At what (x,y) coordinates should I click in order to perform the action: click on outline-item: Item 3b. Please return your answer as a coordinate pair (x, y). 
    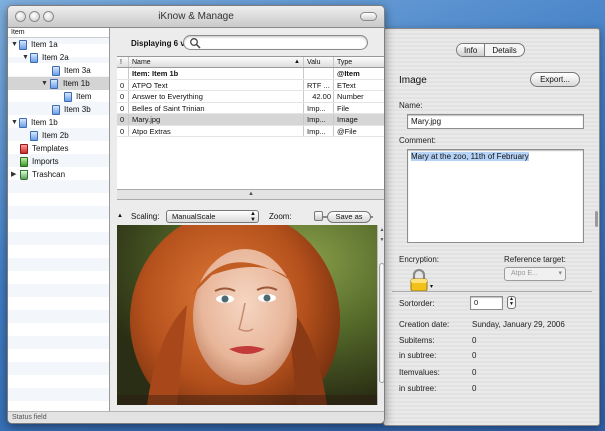
    Looking at the image, I should click on (58, 109).